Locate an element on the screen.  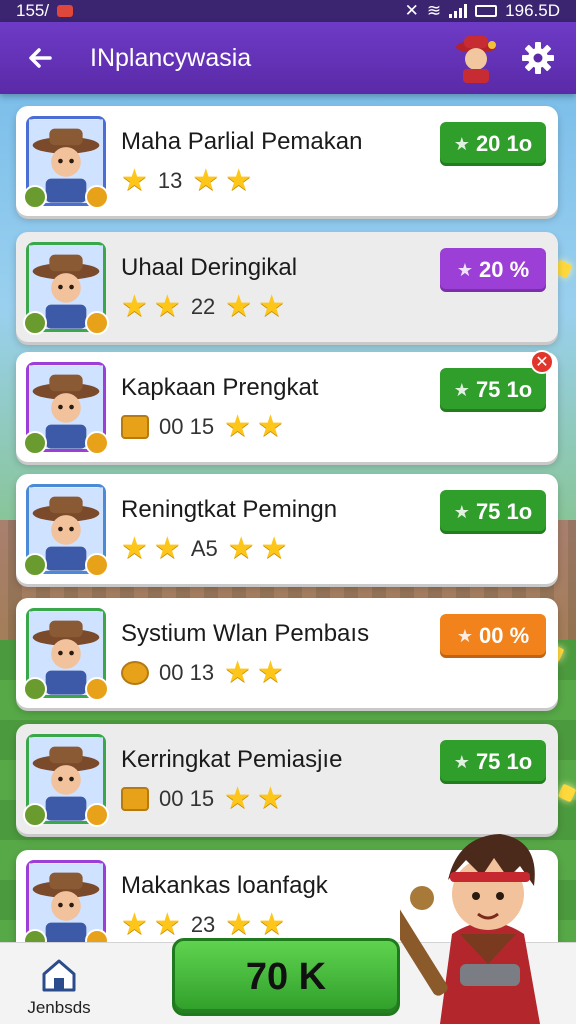
reward-button: ★ 00 % is located at coordinates (493, 636).